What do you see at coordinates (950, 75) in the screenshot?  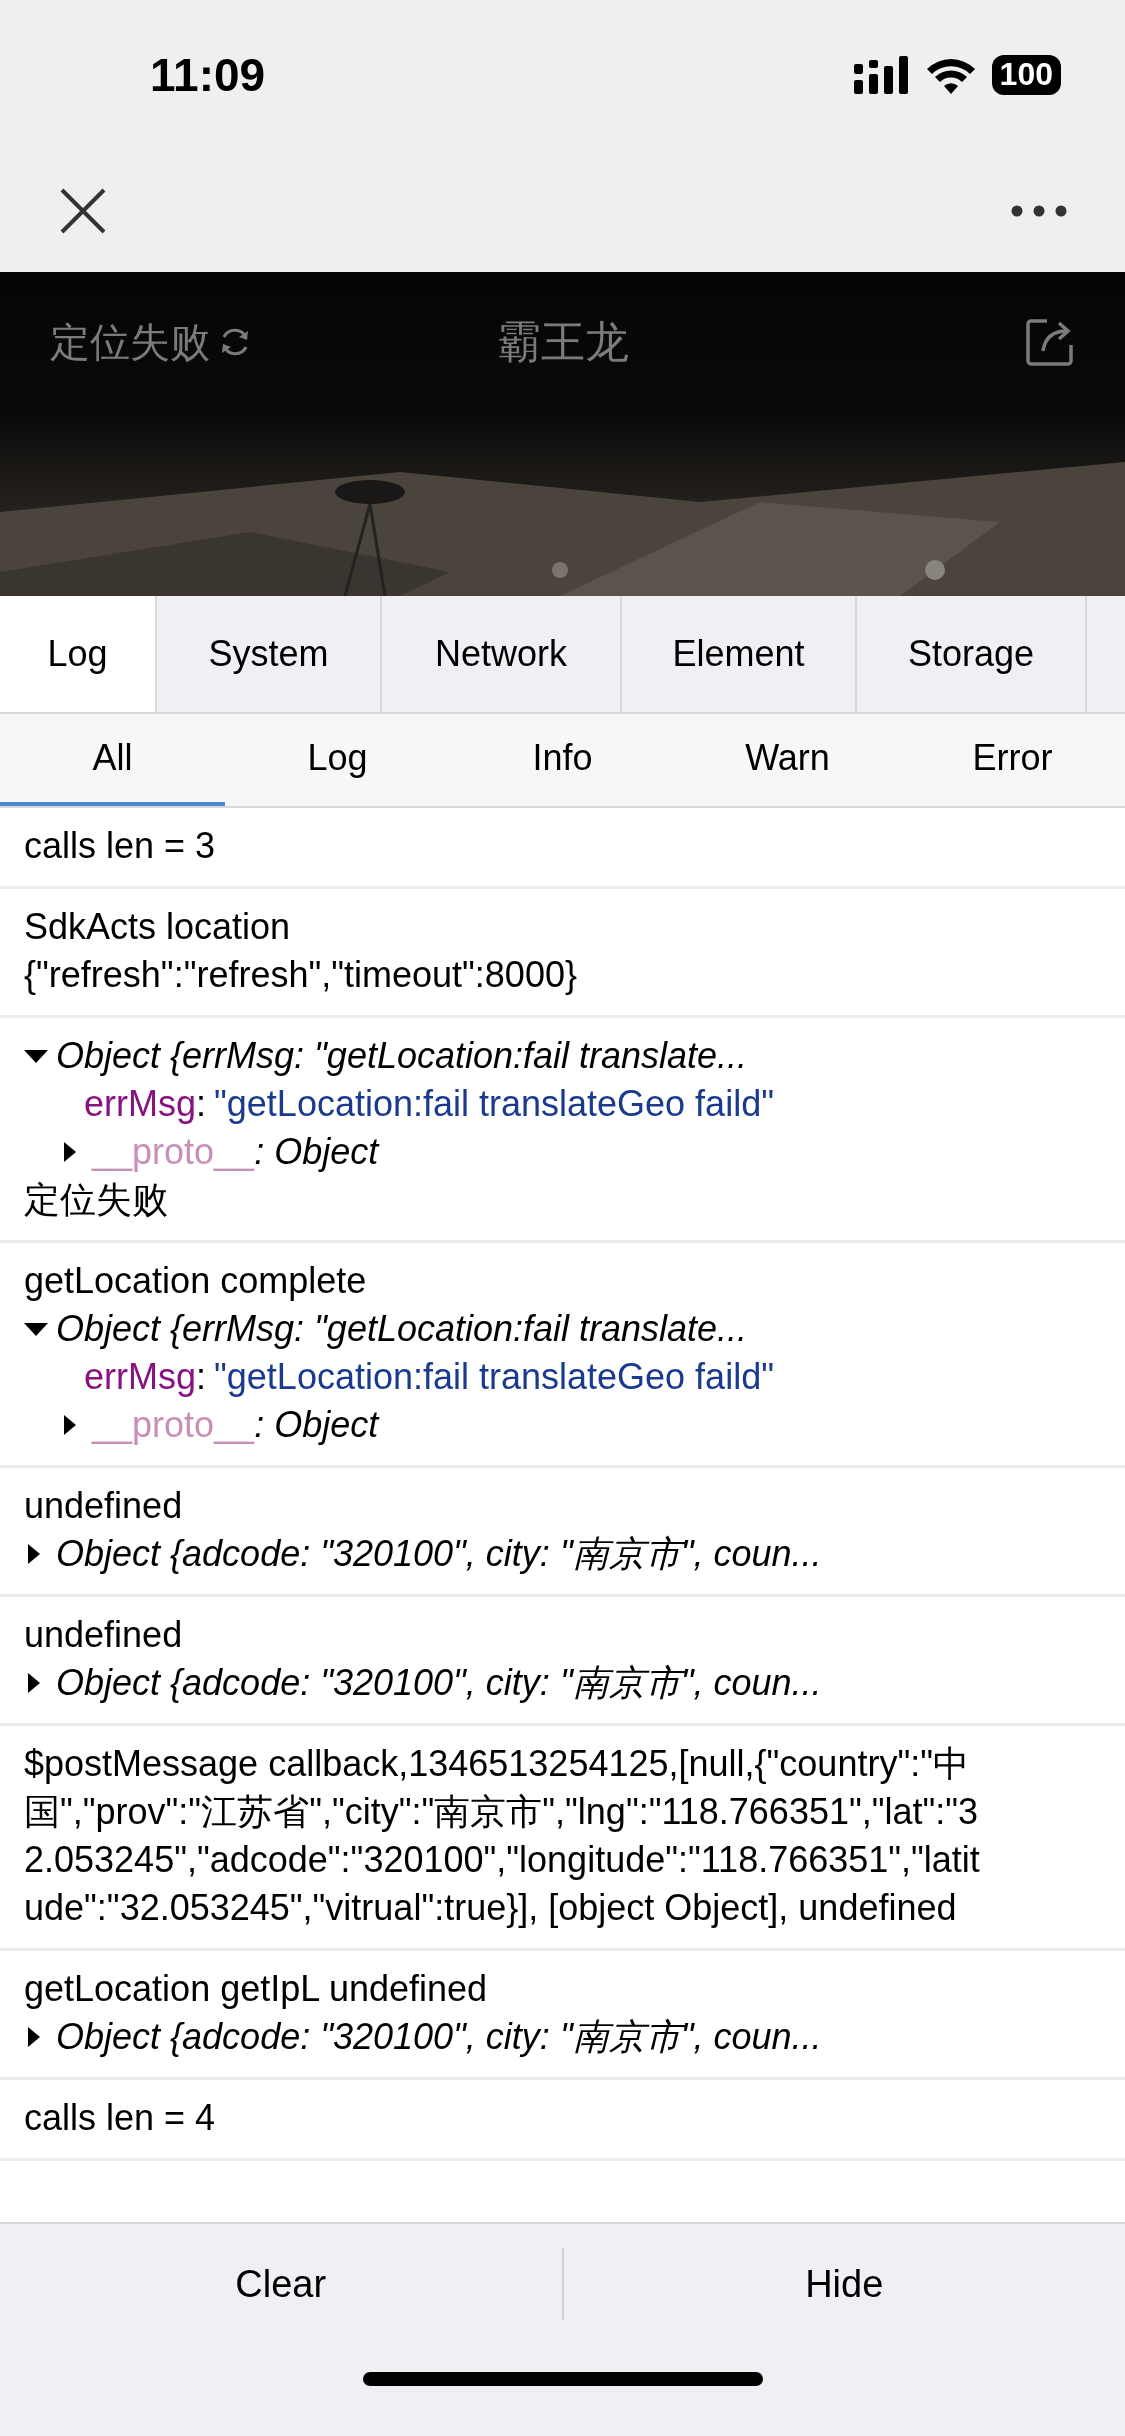 I see `wifi-icon` at bounding box center [950, 75].